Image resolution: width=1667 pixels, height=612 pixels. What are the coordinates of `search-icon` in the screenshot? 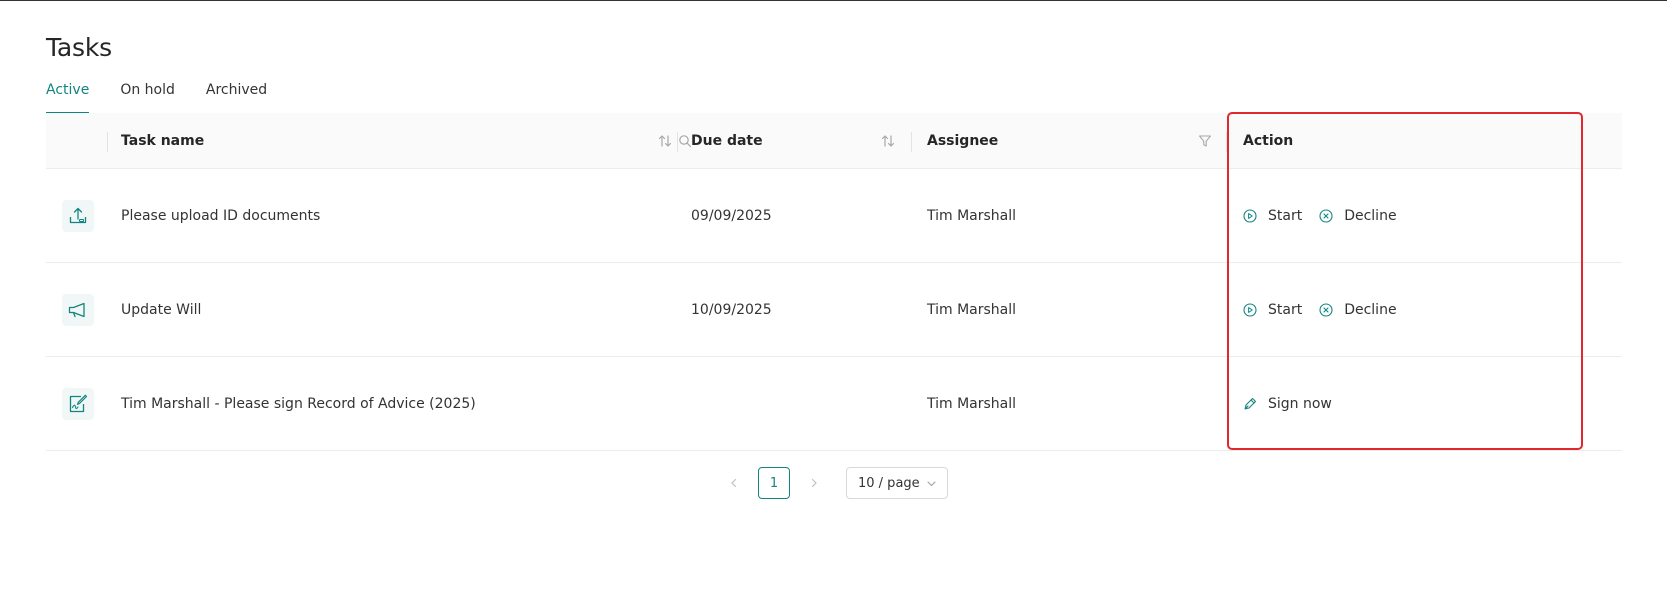 It's located at (685, 141).